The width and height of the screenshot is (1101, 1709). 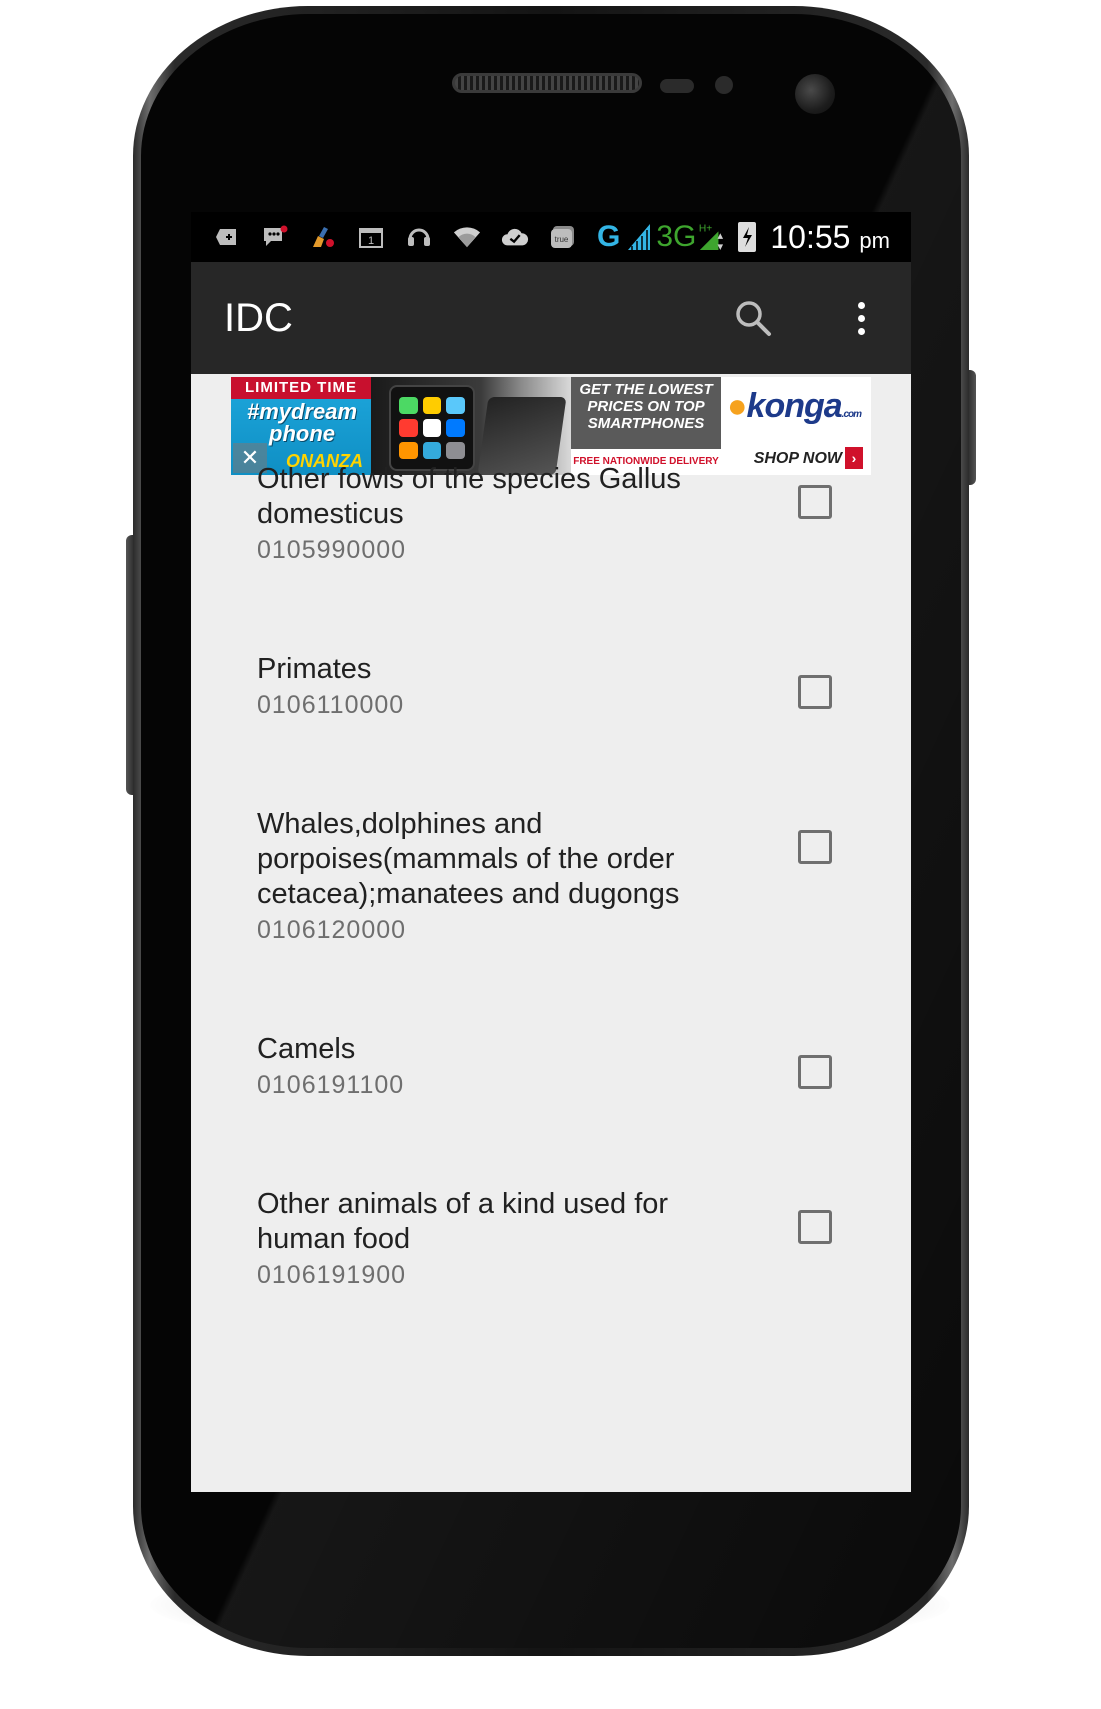 What do you see at coordinates (551, 318) in the screenshot?
I see `app-bar: IDC` at bounding box center [551, 318].